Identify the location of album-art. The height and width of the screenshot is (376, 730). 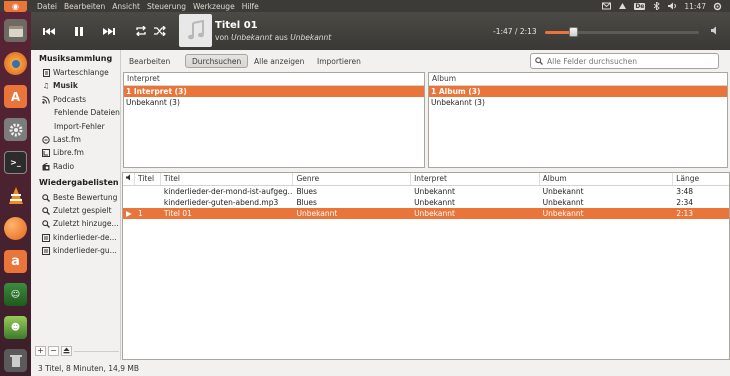
(195, 30).